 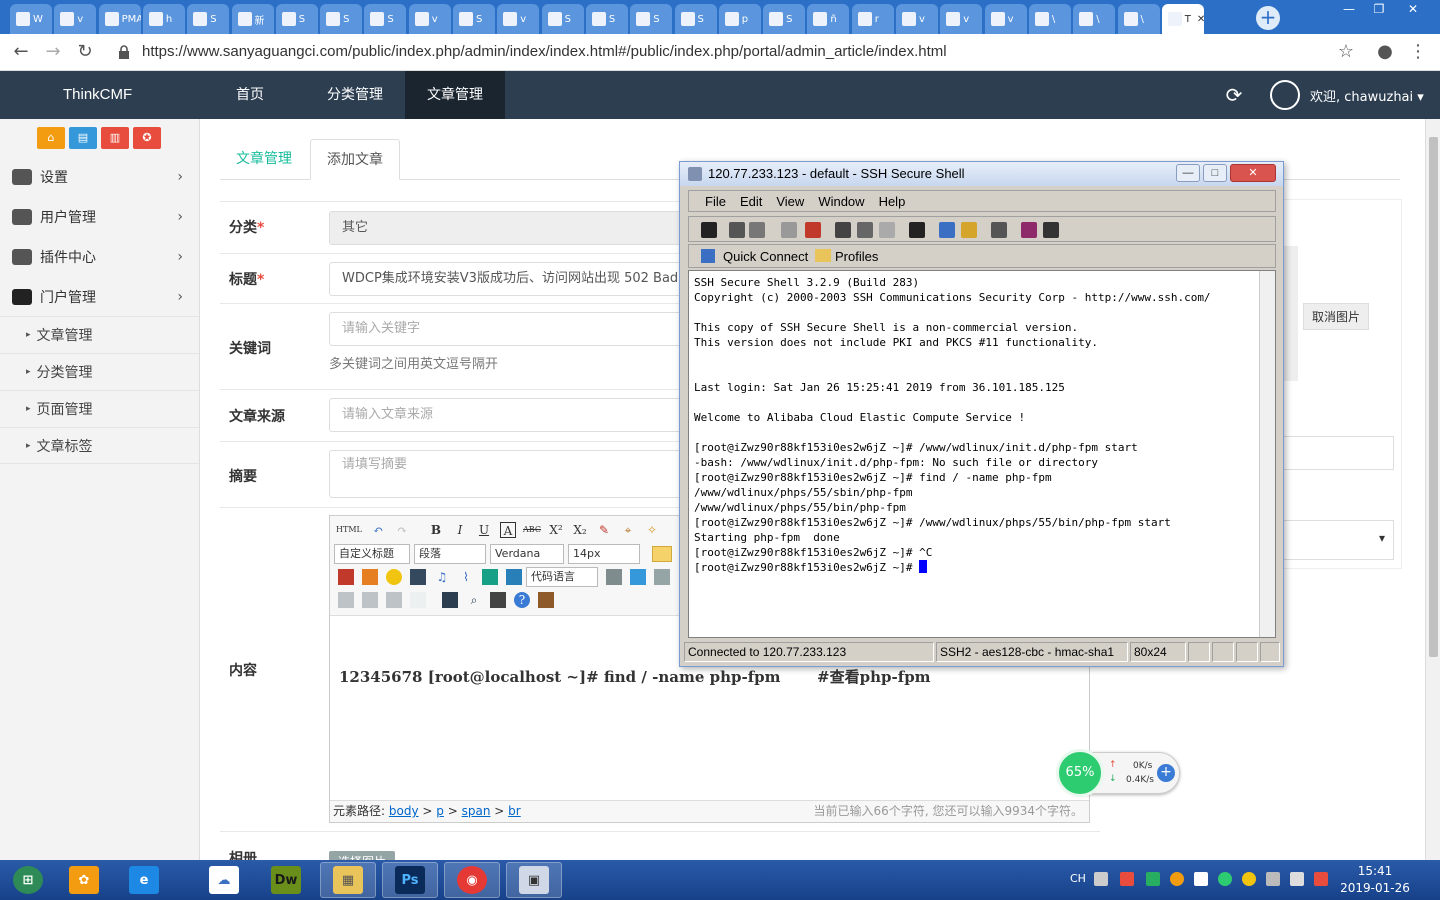 What do you see at coordinates (1375, 880) in the screenshot?
I see `system-clock: 15:41 2019-01-26` at bounding box center [1375, 880].